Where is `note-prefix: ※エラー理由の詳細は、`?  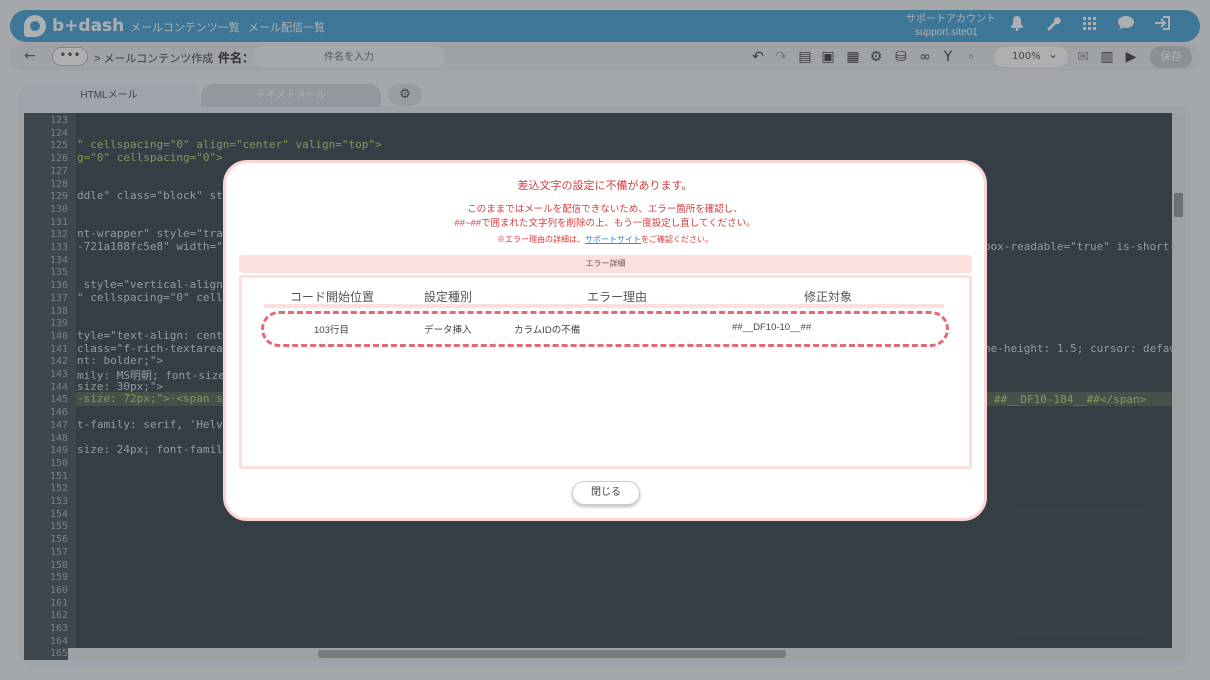
note-prefix: ※エラー理由の詳細は、 is located at coordinates (541, 239).